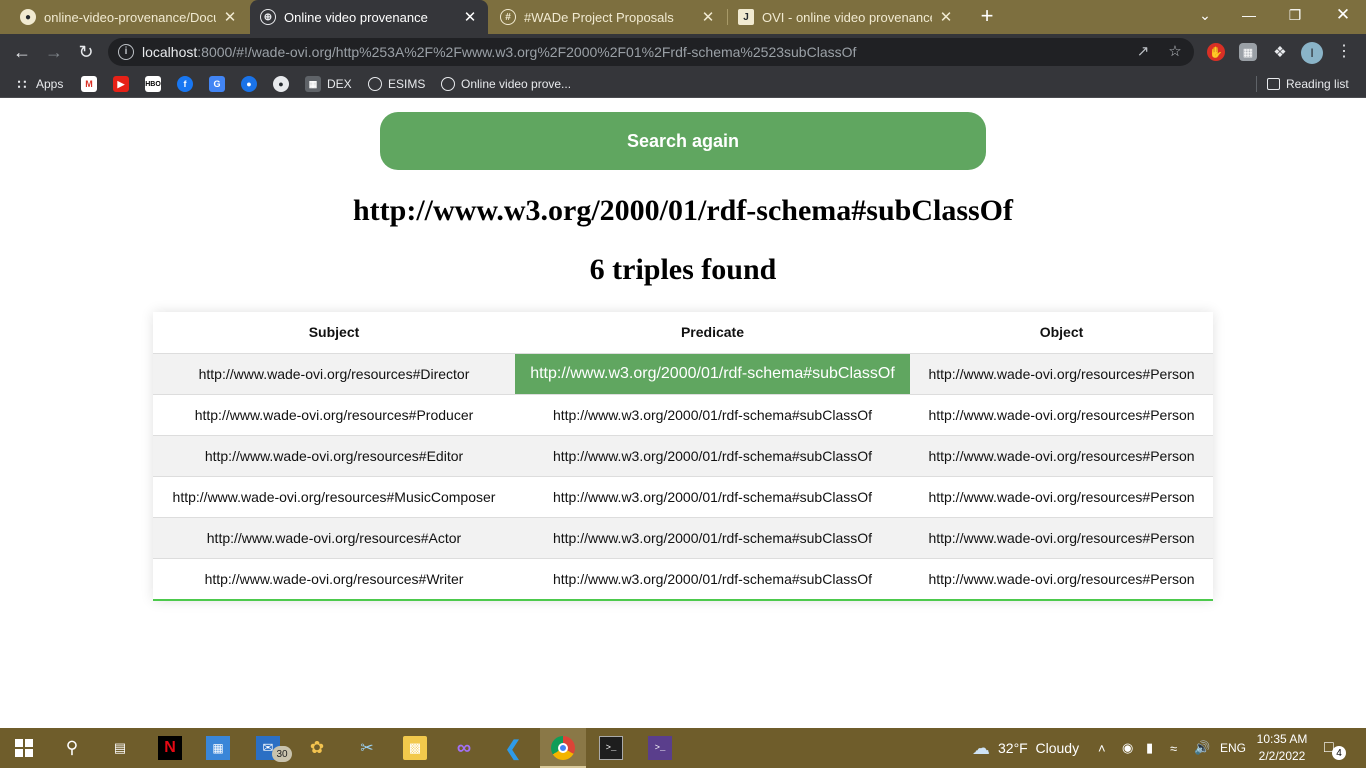  What do you see at coordinates (1127, 748) in the screenshot?
I see `meet-now-icon: ◉` at bounding box center [1127, 748].